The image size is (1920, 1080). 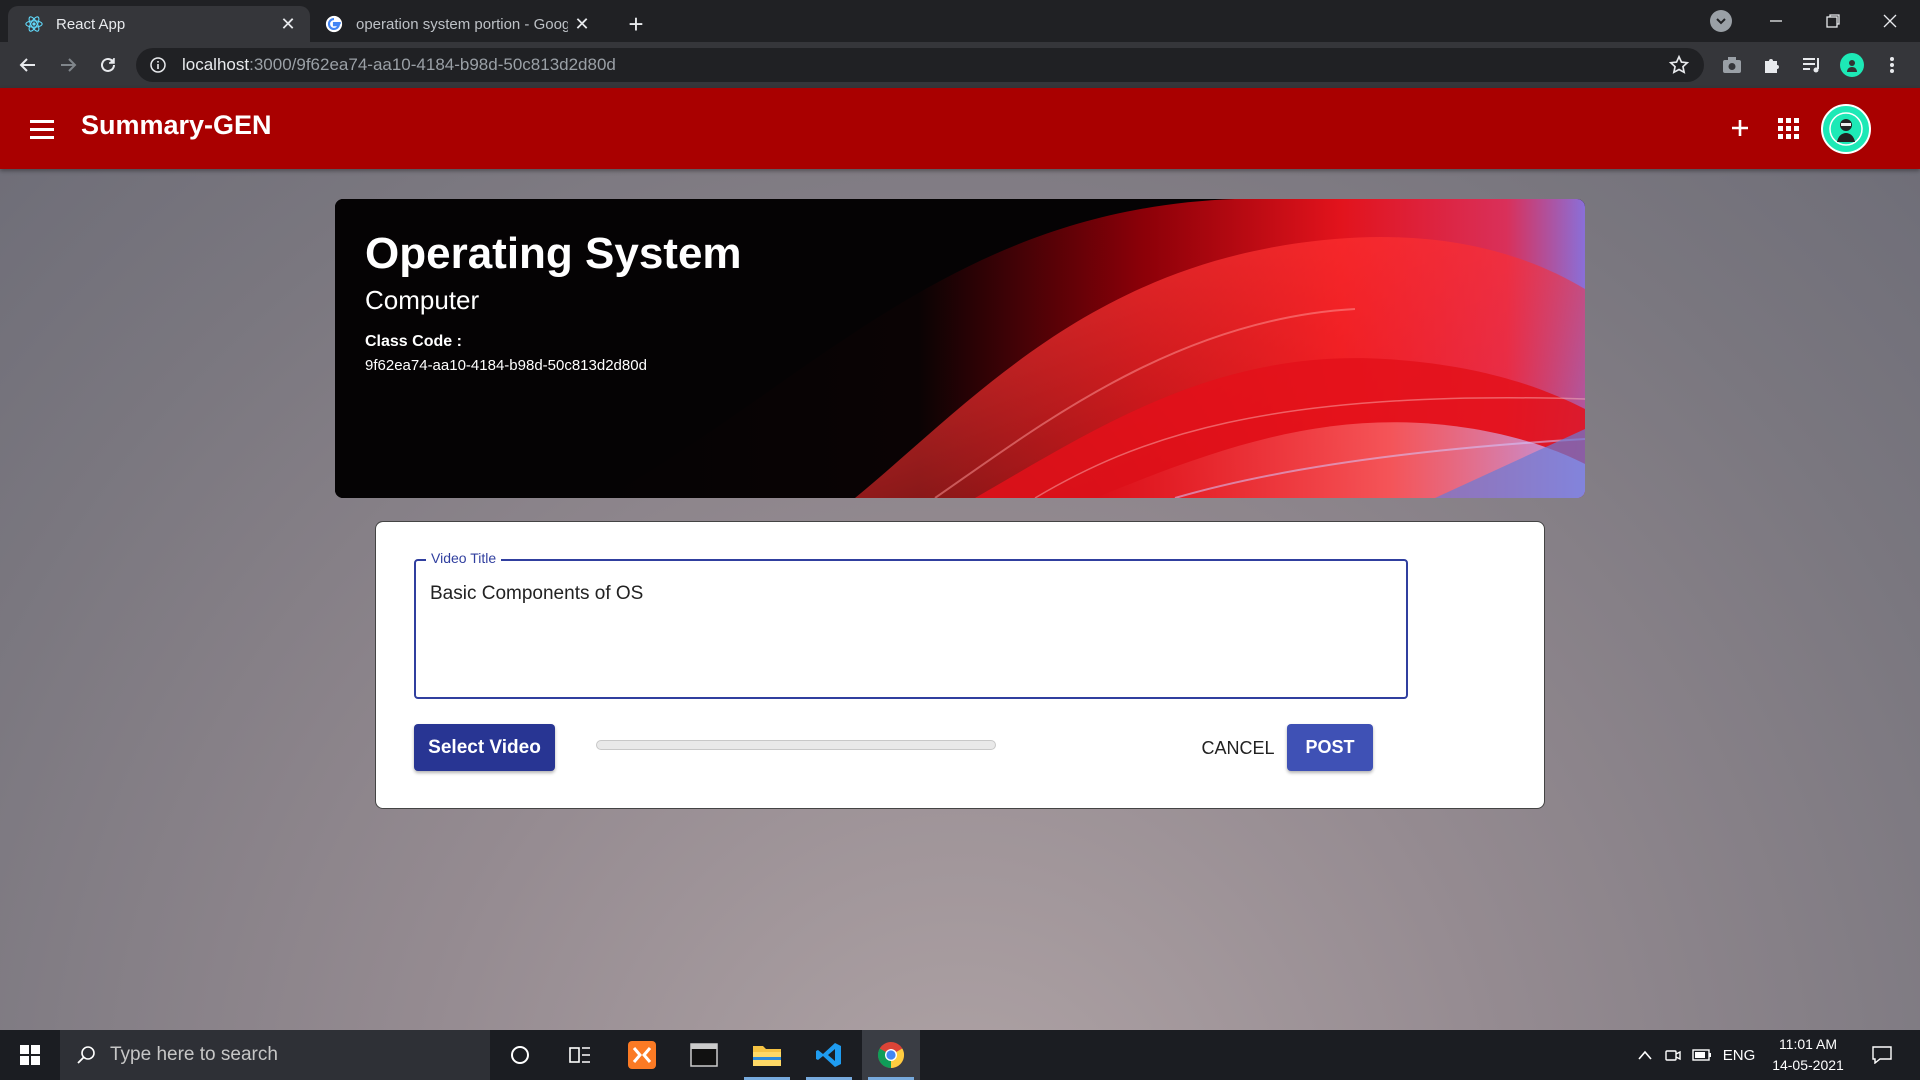 What do you see at coordinates (1645, 1055) in the screenshot?
I see `tray-chevron-icon` at bounding box center [1645, 1055].